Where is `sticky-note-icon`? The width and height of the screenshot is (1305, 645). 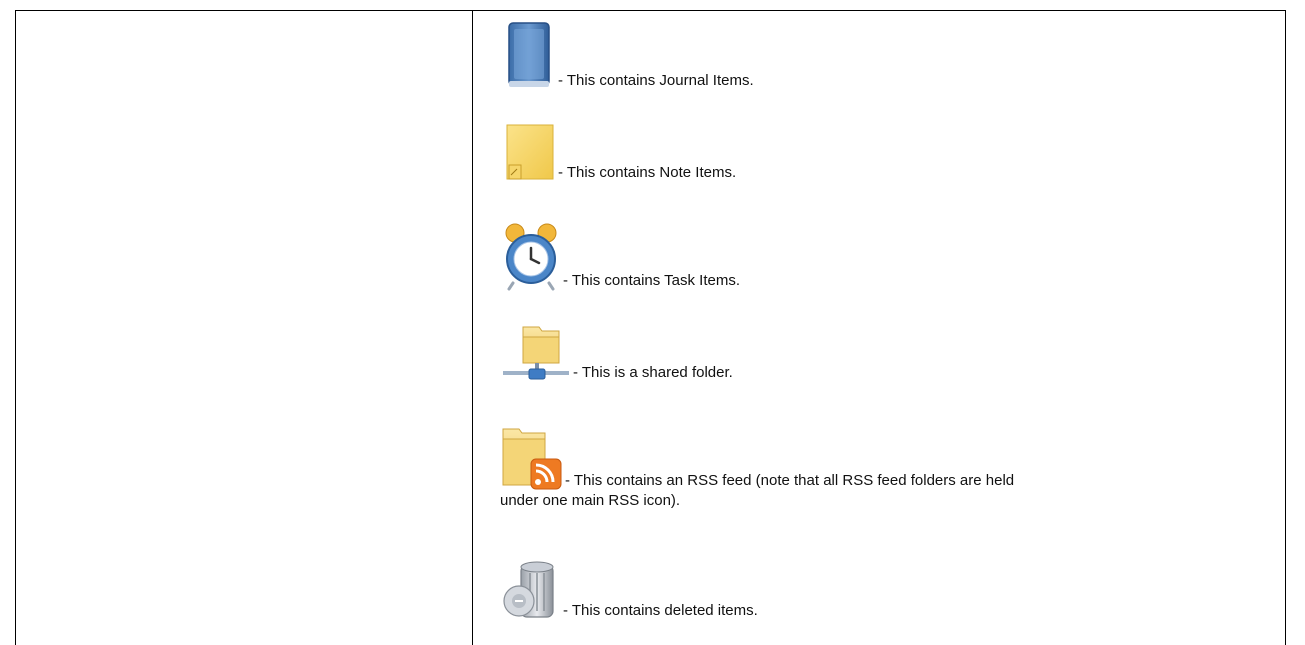 sticky-note-icon is located at coordinates (528, 153).